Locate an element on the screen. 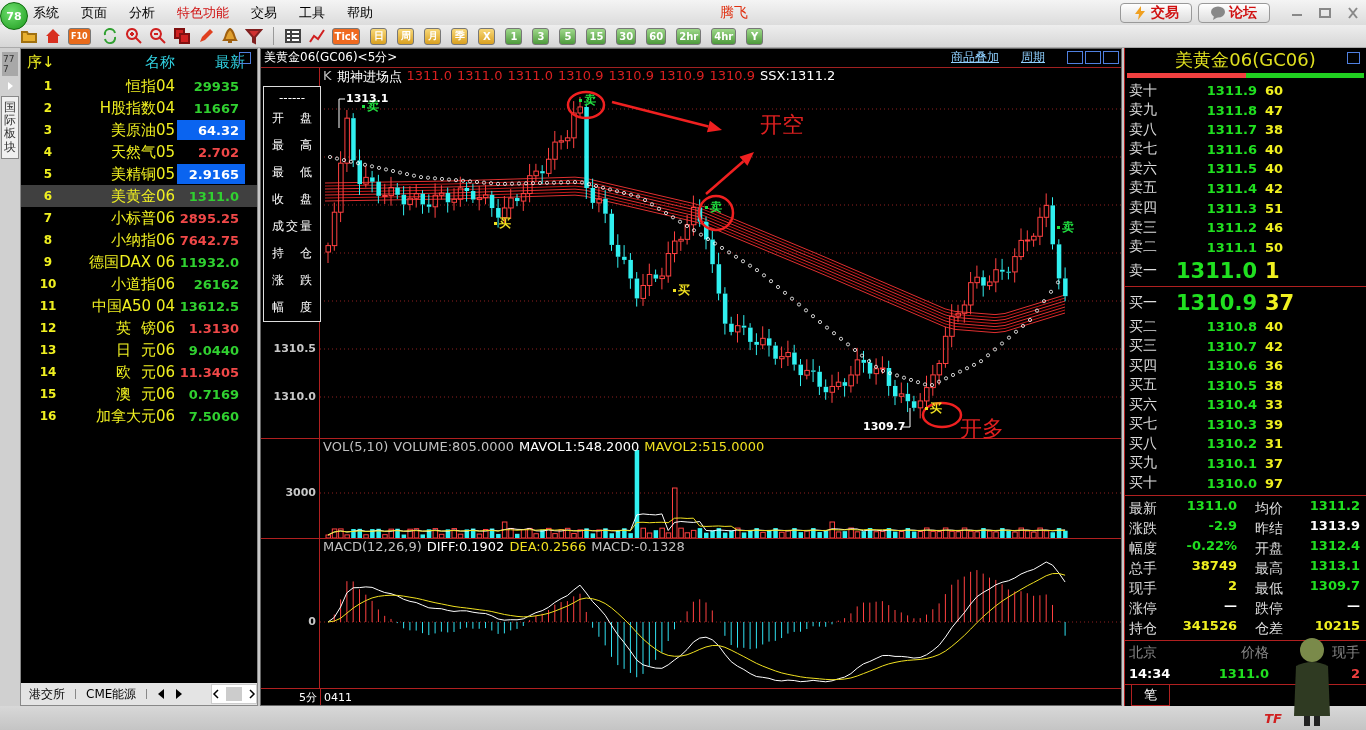  level-label: 买五 is located at coordinates (1143, 385).